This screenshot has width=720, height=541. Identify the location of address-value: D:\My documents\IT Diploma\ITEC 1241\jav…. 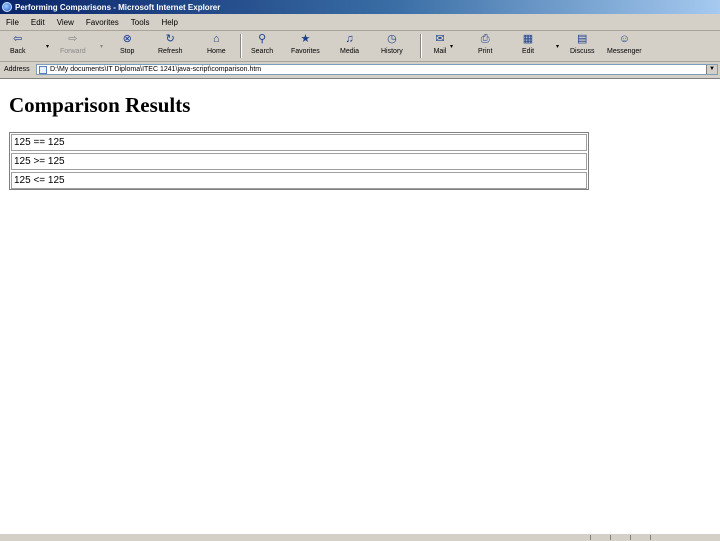
(156, 69).